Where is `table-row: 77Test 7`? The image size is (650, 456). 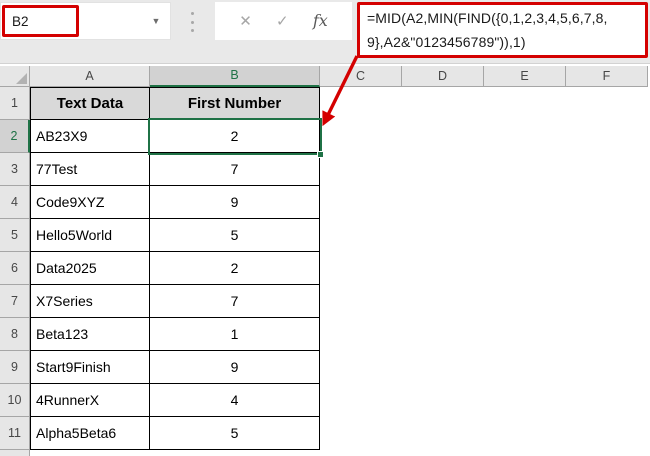 table-row: 77Test 7 is located at coordinates (175, 169).